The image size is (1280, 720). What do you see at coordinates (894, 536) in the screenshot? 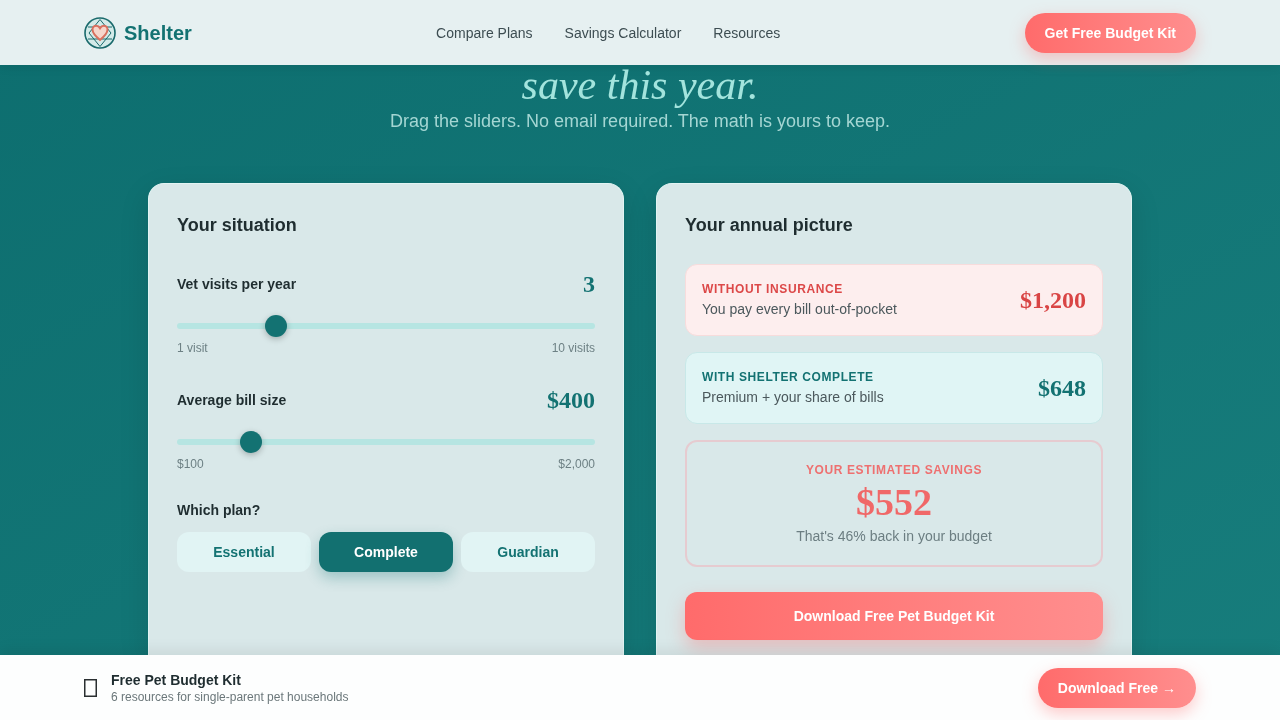
I see `savings-note: That's 46% back in your budget` at bounding box center [894, 536].